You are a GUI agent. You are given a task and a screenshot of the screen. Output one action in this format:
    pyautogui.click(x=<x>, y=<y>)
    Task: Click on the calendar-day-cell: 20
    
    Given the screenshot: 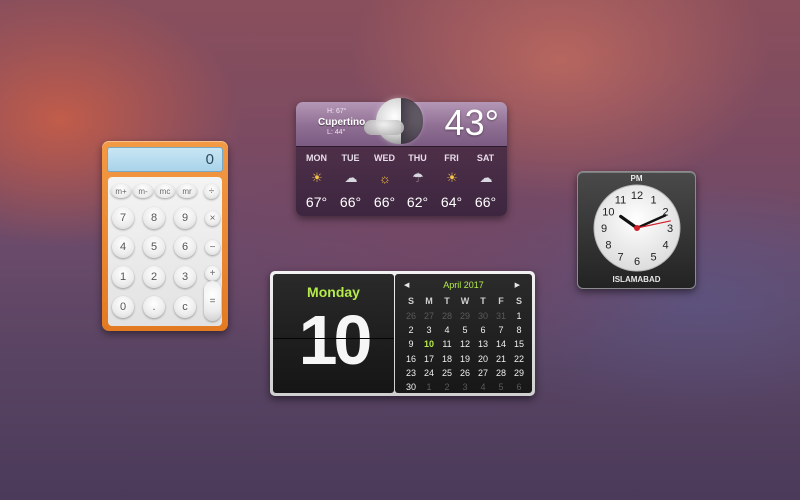 What is the action you would take?
    pyautogui.click(x=483, y=359)
    